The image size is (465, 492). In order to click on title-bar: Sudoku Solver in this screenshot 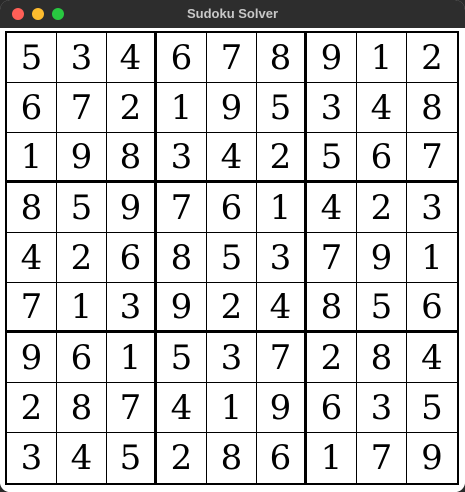, I will do `click(232, 14)`.